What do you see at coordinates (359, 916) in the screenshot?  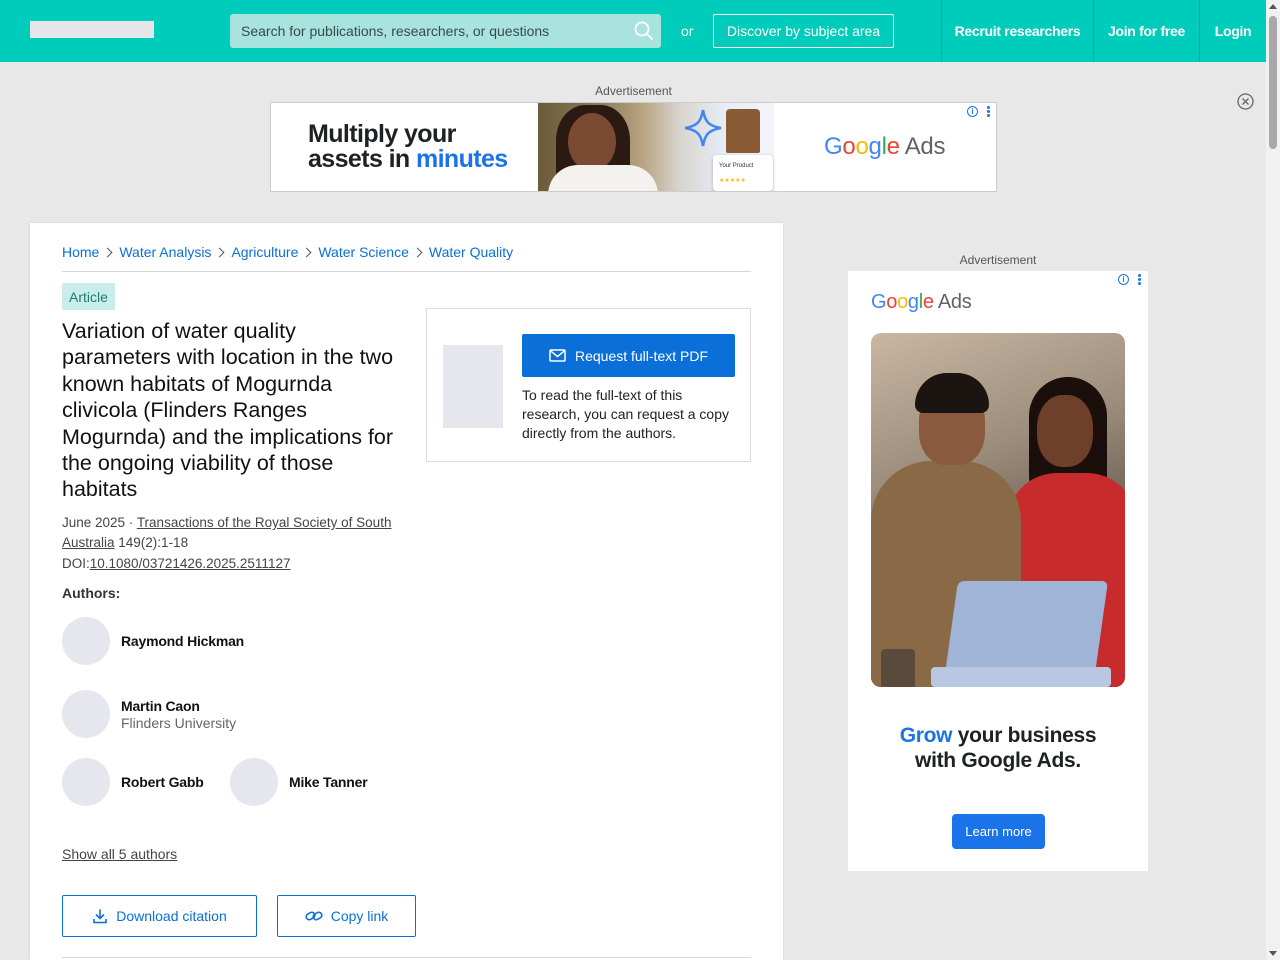 I see `copy-link-label: Copy link` at bounding box center [359, 916].